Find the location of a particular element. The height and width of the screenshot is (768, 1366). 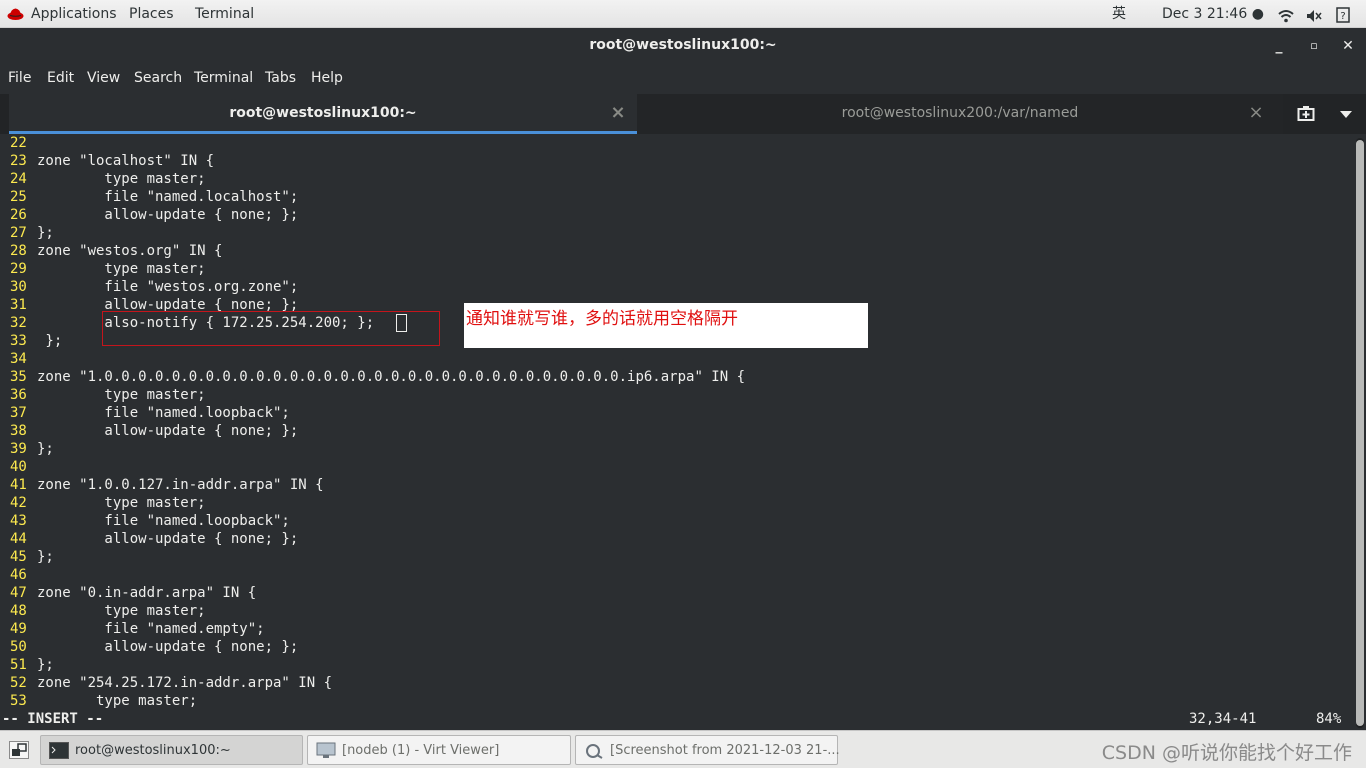

menu-file: File is located at coordinates (19, 78).